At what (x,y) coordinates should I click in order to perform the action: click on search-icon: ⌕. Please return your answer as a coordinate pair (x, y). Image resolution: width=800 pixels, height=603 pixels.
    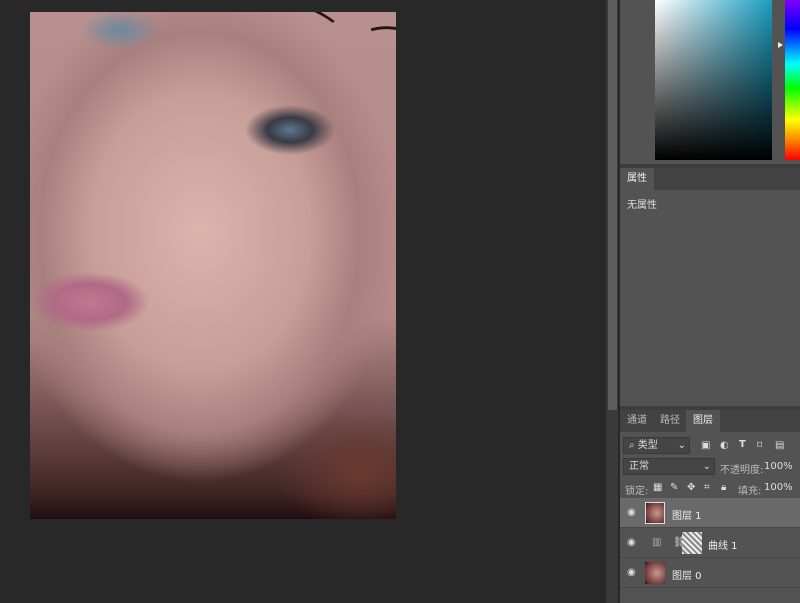
    Looking at the image, I should click on (632, 445).